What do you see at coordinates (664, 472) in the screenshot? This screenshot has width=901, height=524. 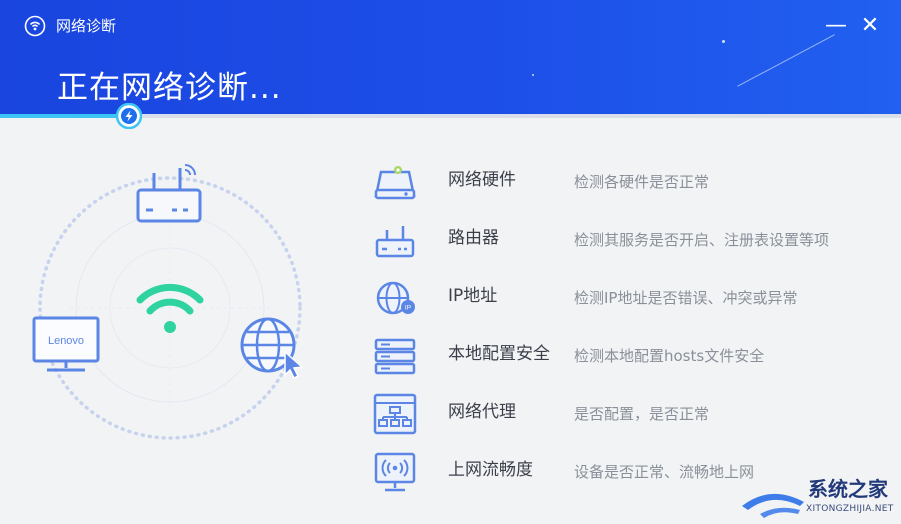 I see `diagnostic-description: 设备是否正常、流畅地上网` at bounding box center [664, 472].